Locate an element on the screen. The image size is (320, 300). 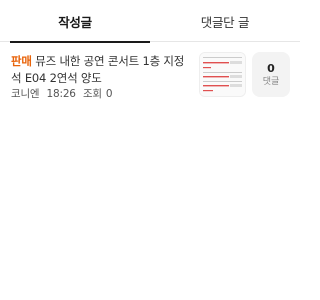
tab-commented-posts: 댓글단 글 is located at coordinates (225, 21).